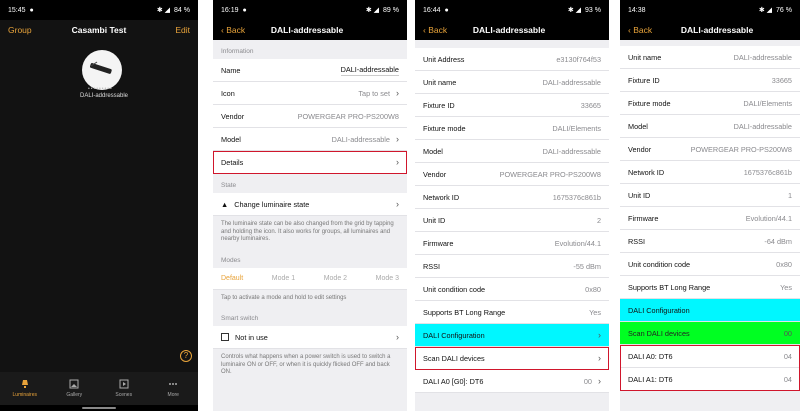 The image size is (800, 411). I want to click on battery-level: 93 %, so click(593, 10).